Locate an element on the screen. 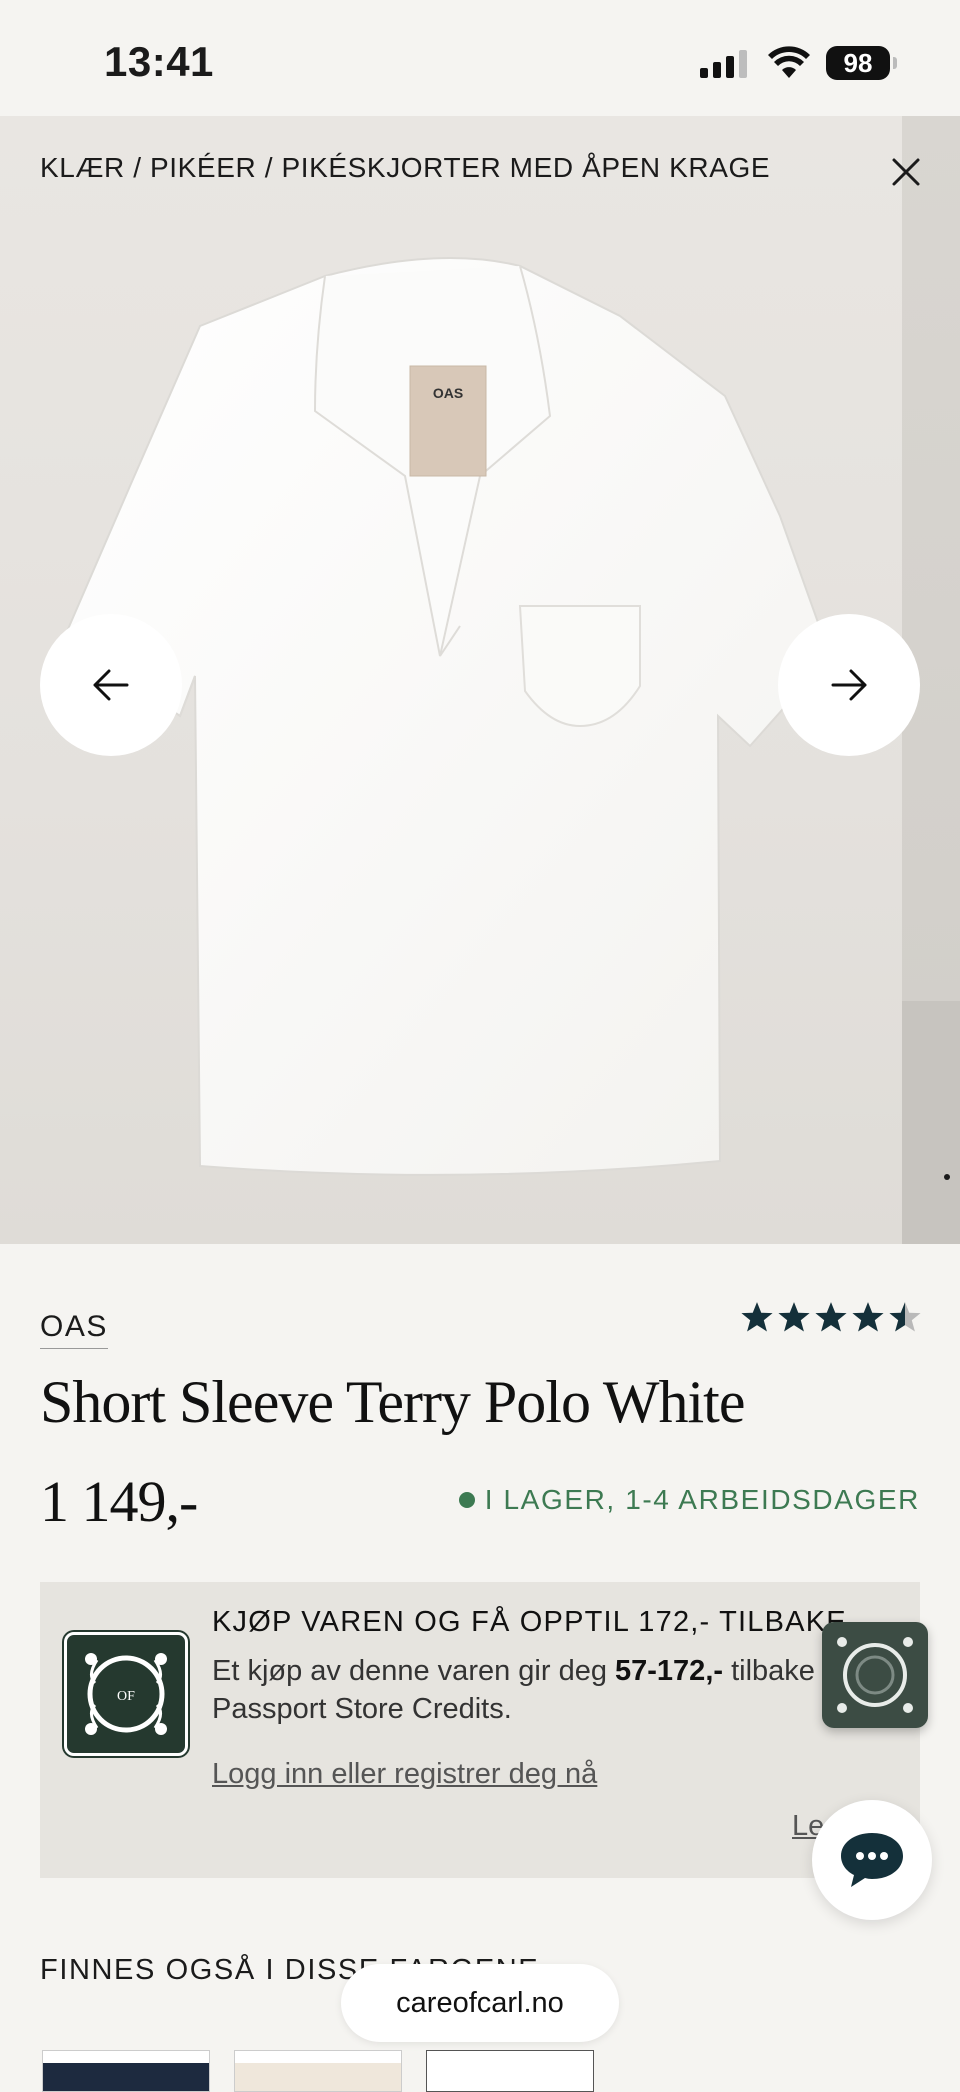 The width and height of the screenshot is (960, 2092). carousel-indicator-dot is located at coordinates (947, 1177).